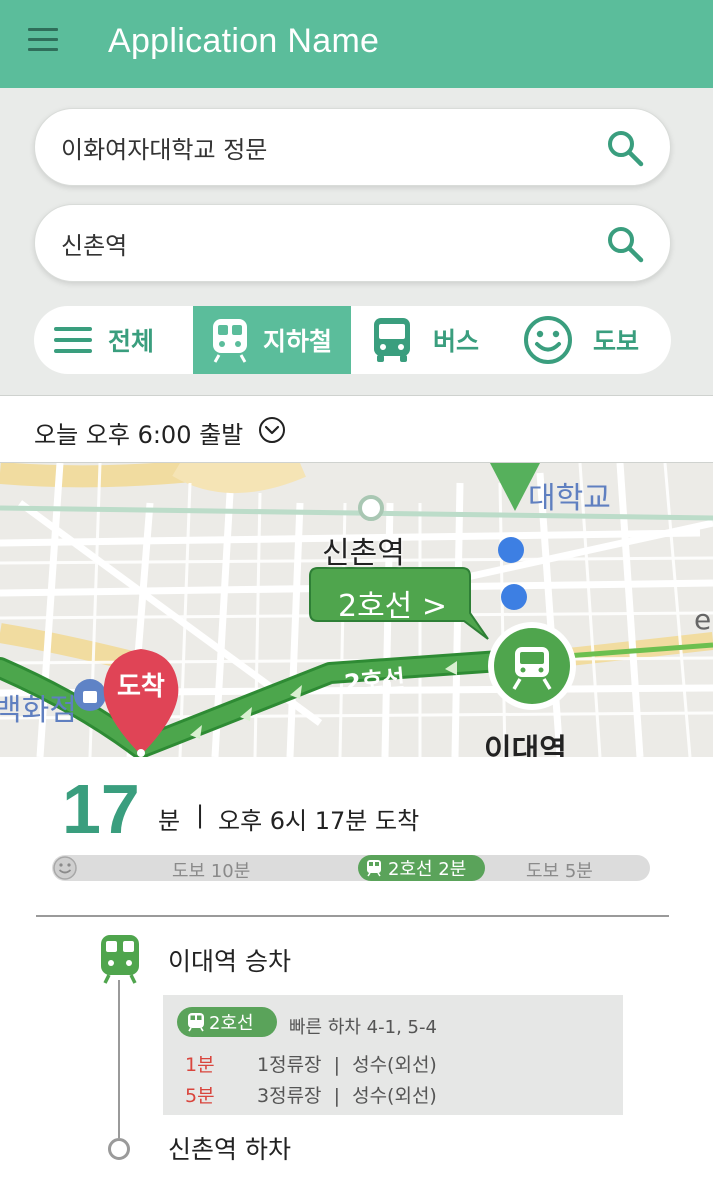 The image size is (713, 1186). Describe the element at coordinates (431, 340) in the screenshot. I see `tab-bus: 버스` at that location.